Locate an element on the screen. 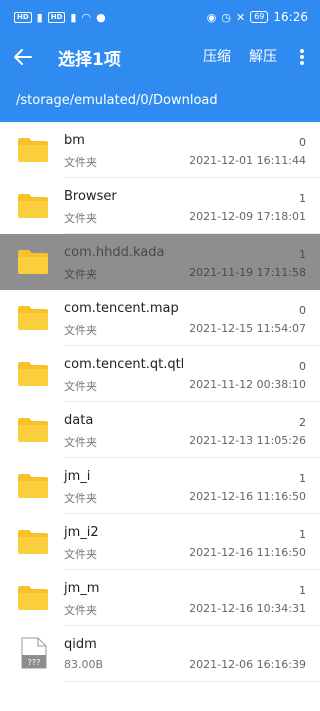 The width and height of the screenshot is (320, 711). modified-date: 2021-11-19 17:11:58 is located at coordinates (247, 272).